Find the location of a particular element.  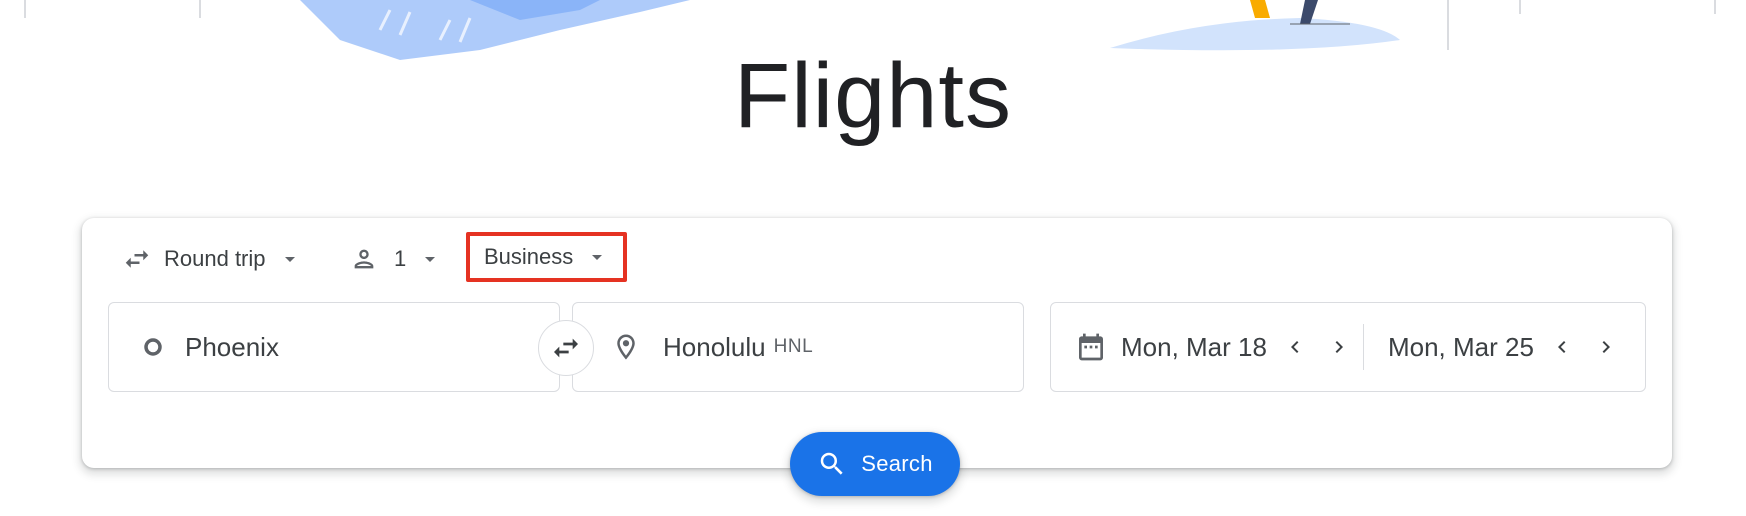

destination-airport-code: HNL is located at coordinates (793, 346).